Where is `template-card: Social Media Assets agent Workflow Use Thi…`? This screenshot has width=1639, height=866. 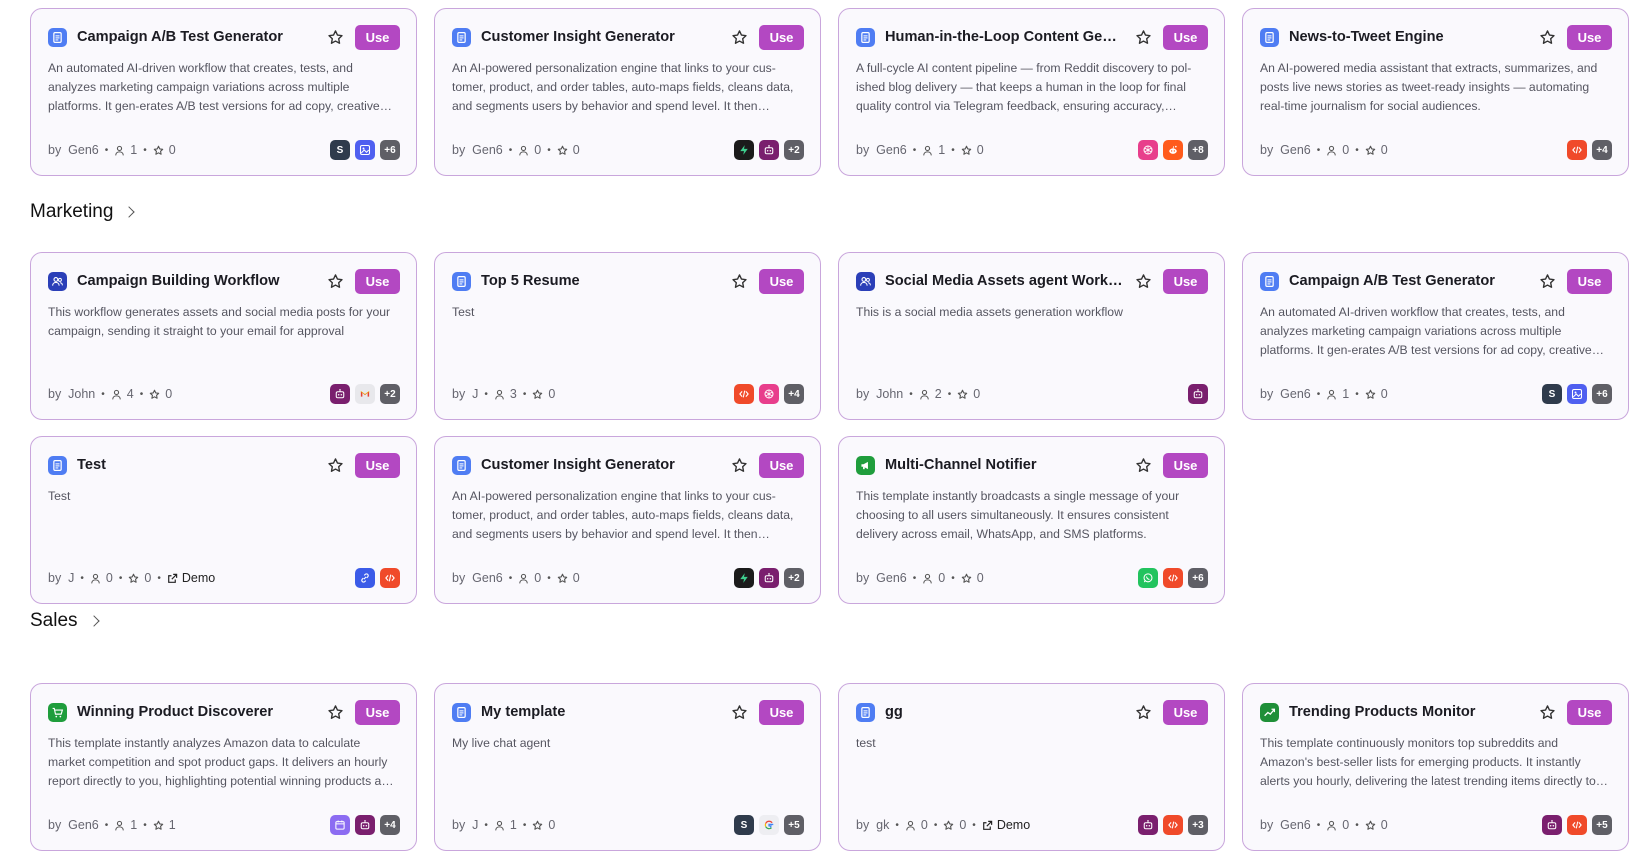
template-card: Social Media Assets agent Workflow Use Thi… is located at coordinates (1031, 336).